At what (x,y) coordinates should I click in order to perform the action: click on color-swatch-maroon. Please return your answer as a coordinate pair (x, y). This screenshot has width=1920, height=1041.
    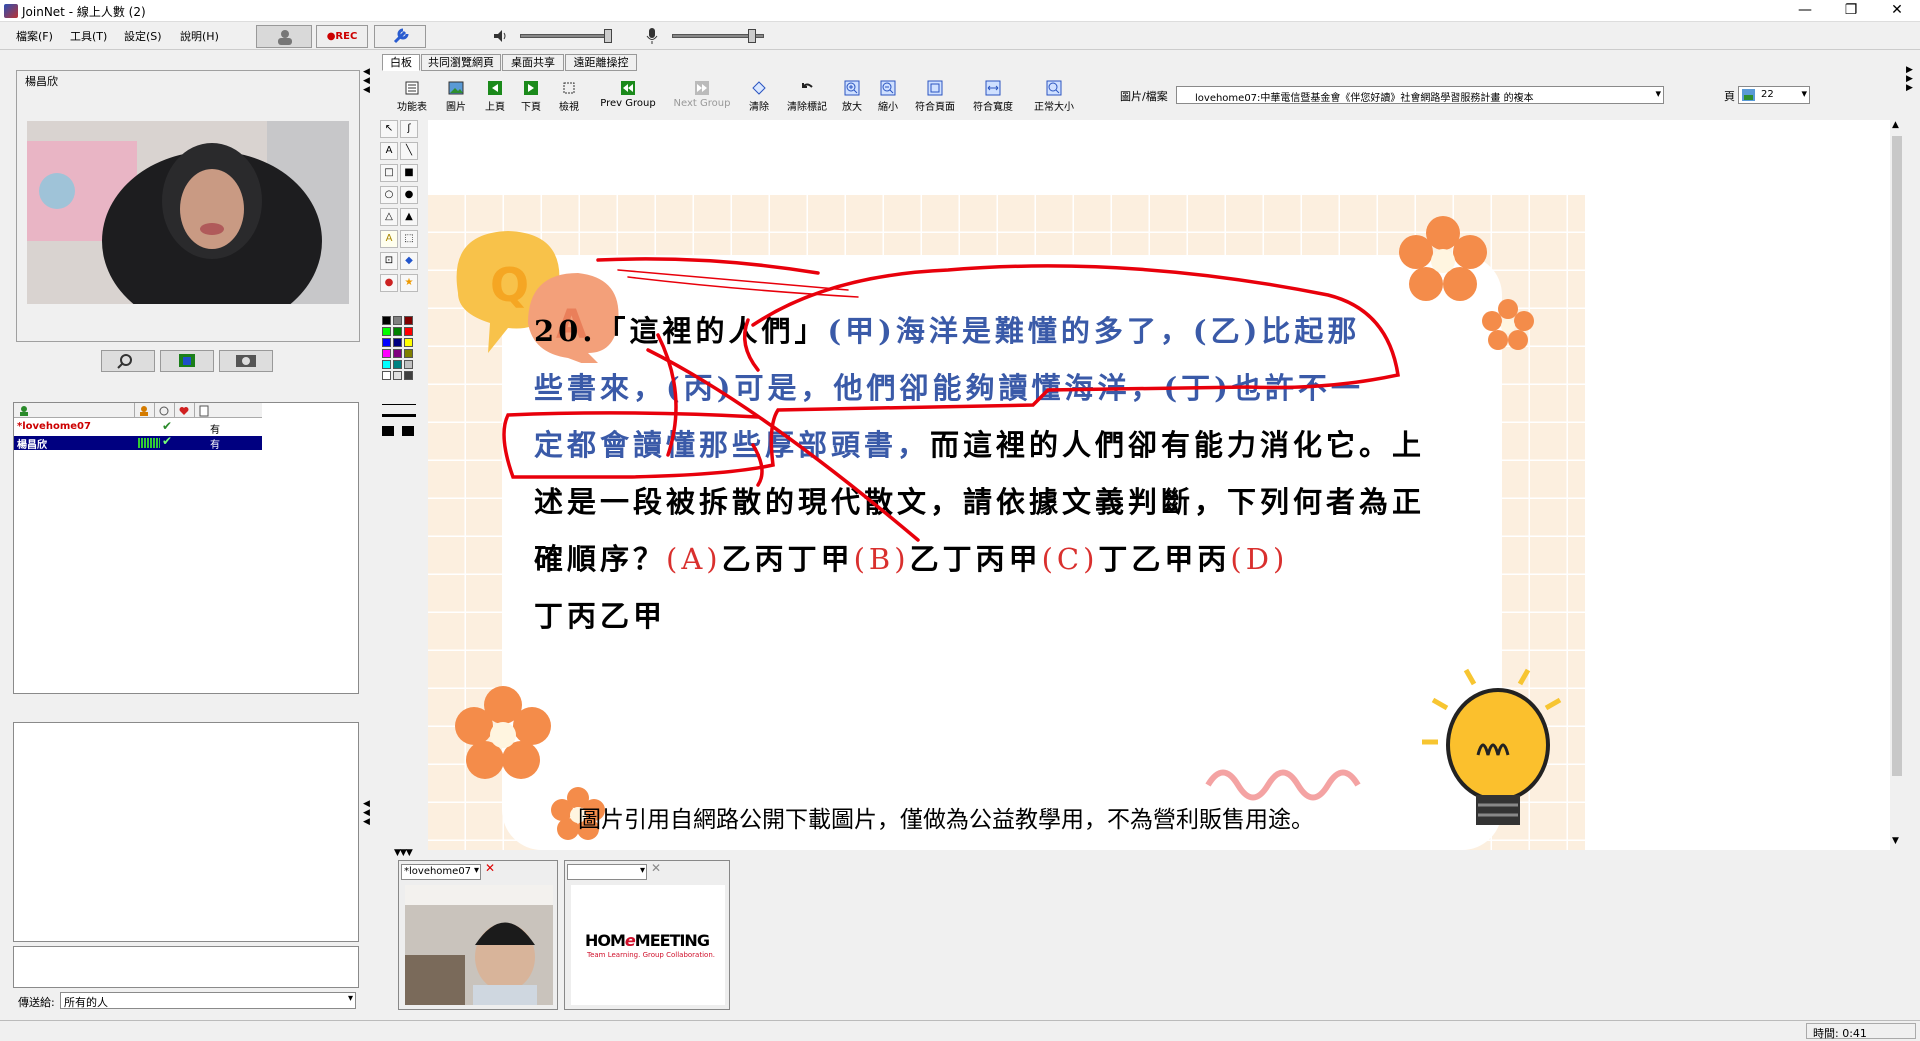
    Looking at the image, I should click on (408, 320).